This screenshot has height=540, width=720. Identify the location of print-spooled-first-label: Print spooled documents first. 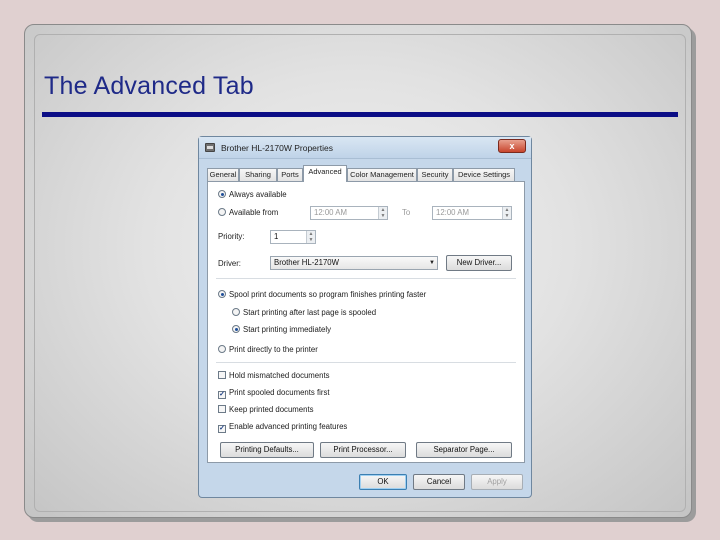
(279, 392).